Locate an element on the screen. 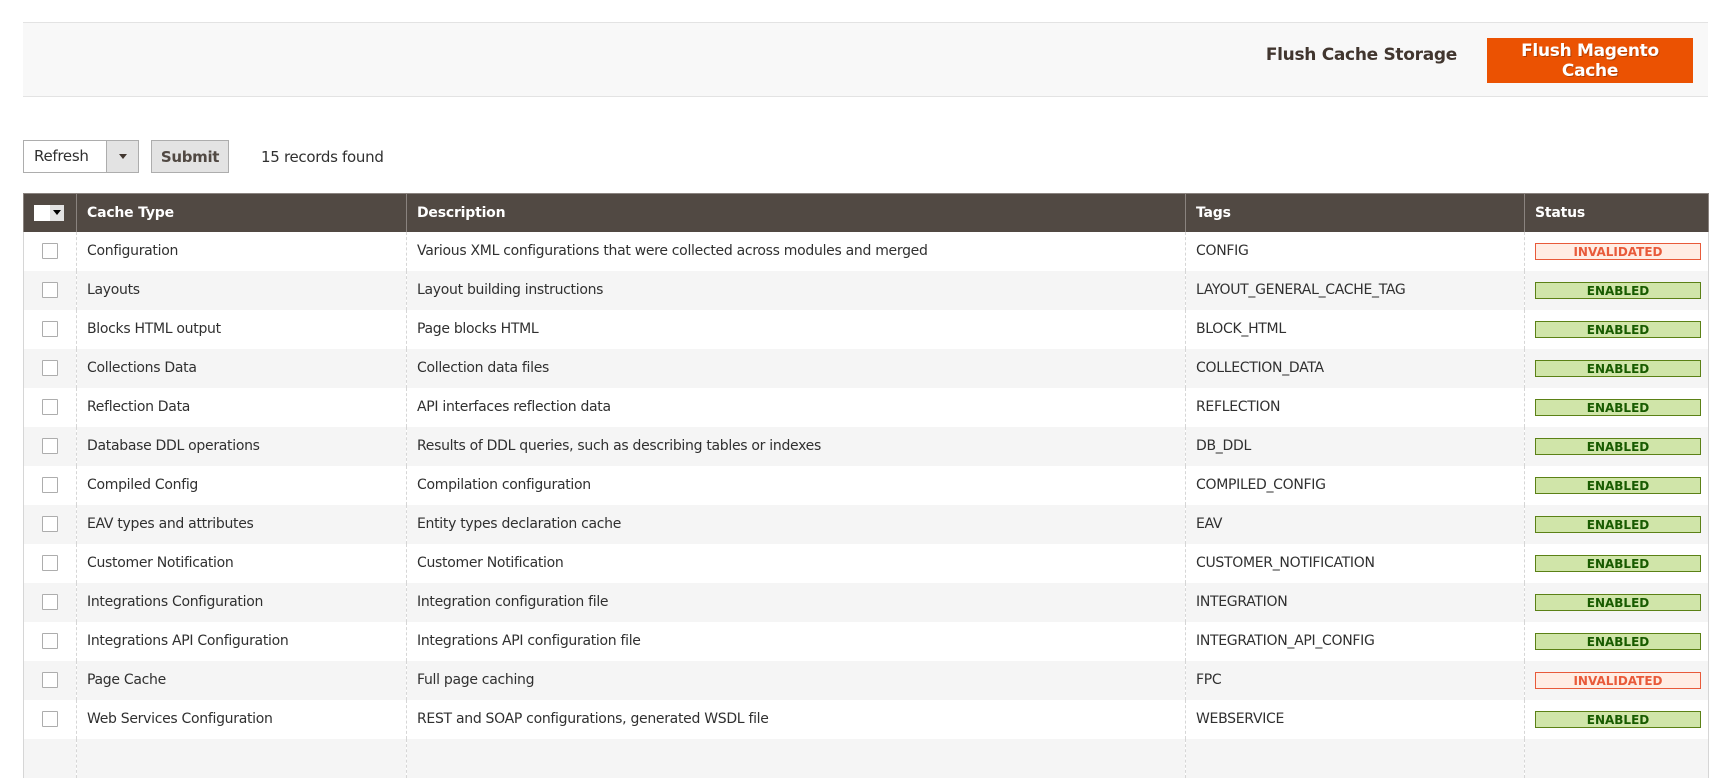 The height and width of the screenshot is (778, 1727). description-cell: Full page caching is located at coordinates (796, 680).